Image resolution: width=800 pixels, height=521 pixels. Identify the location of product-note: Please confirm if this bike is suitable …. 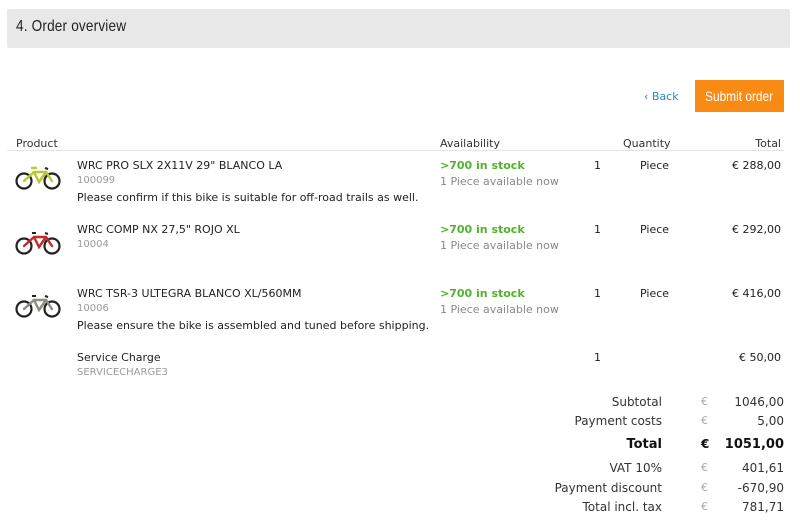
(248, 197).